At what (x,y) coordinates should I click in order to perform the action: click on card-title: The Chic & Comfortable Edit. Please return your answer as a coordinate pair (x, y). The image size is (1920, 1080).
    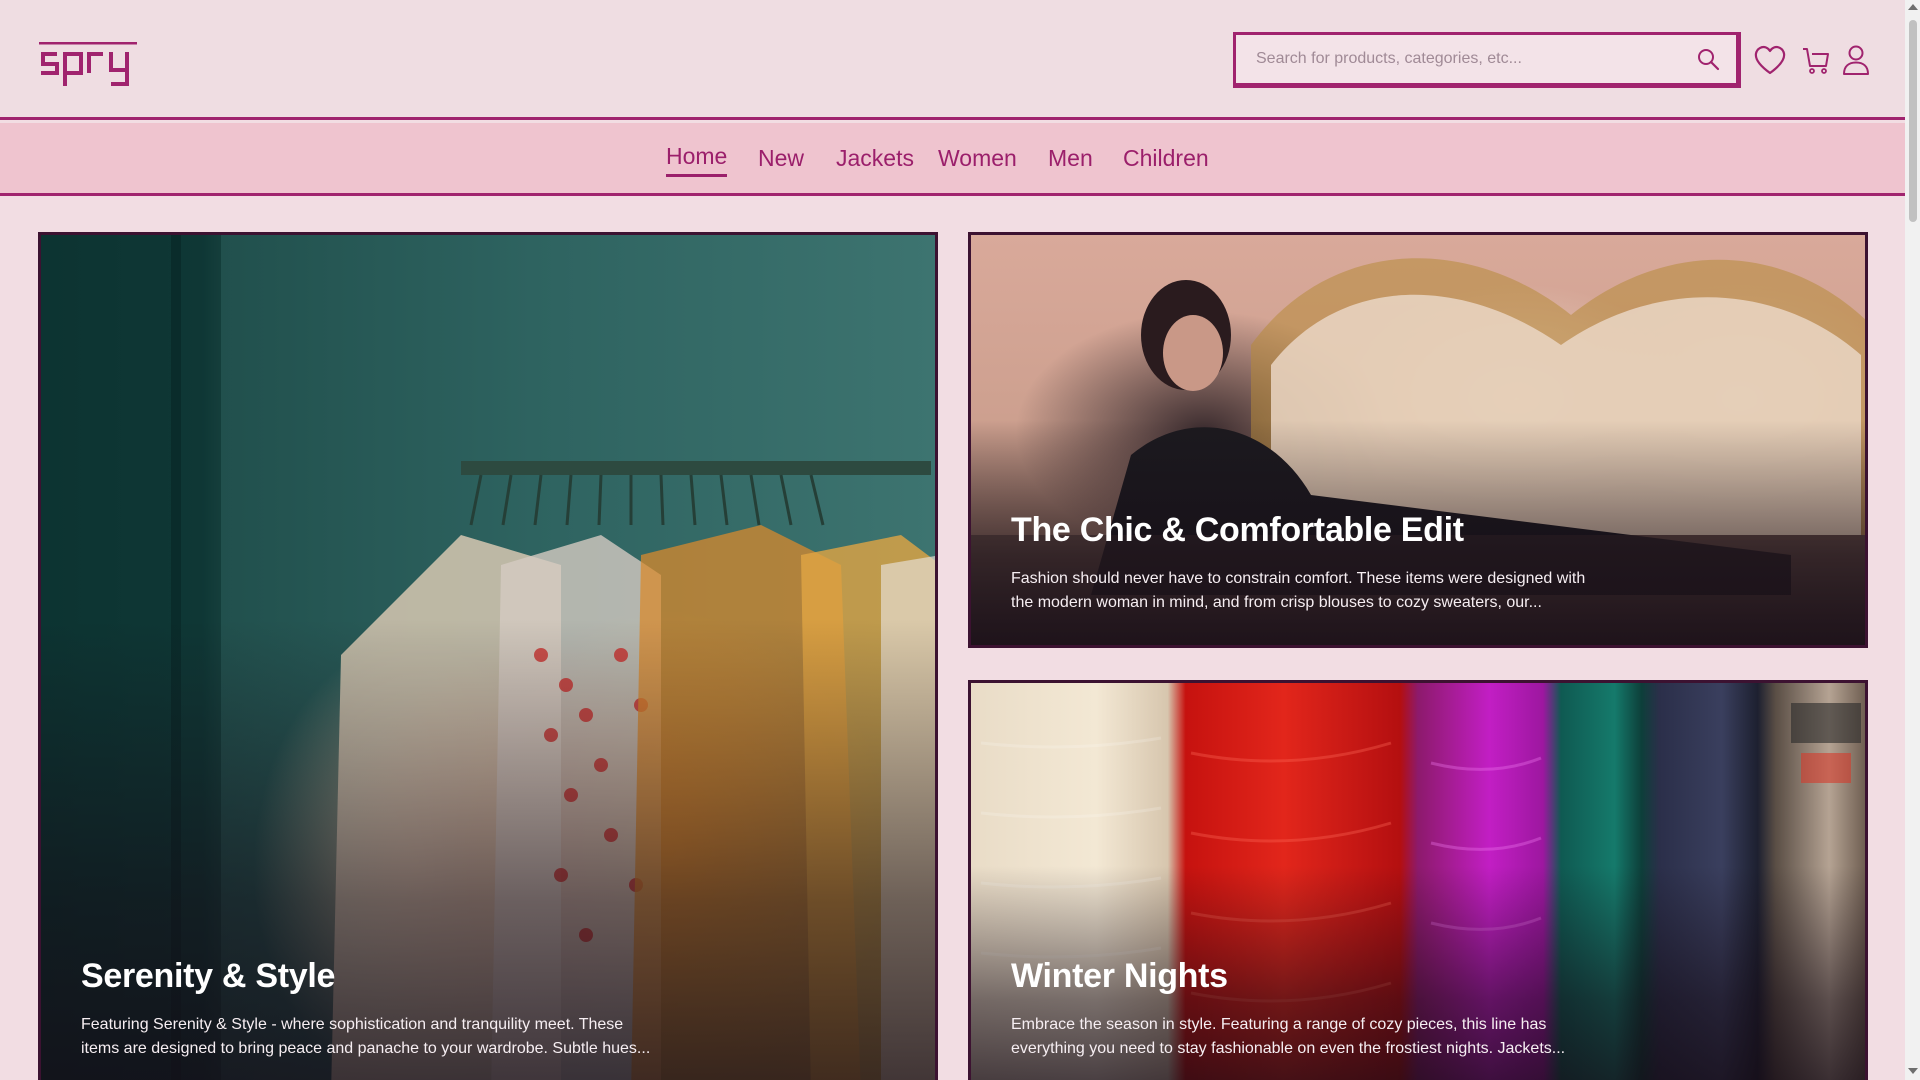
    Looking at the image, I should click on (1237, 530).